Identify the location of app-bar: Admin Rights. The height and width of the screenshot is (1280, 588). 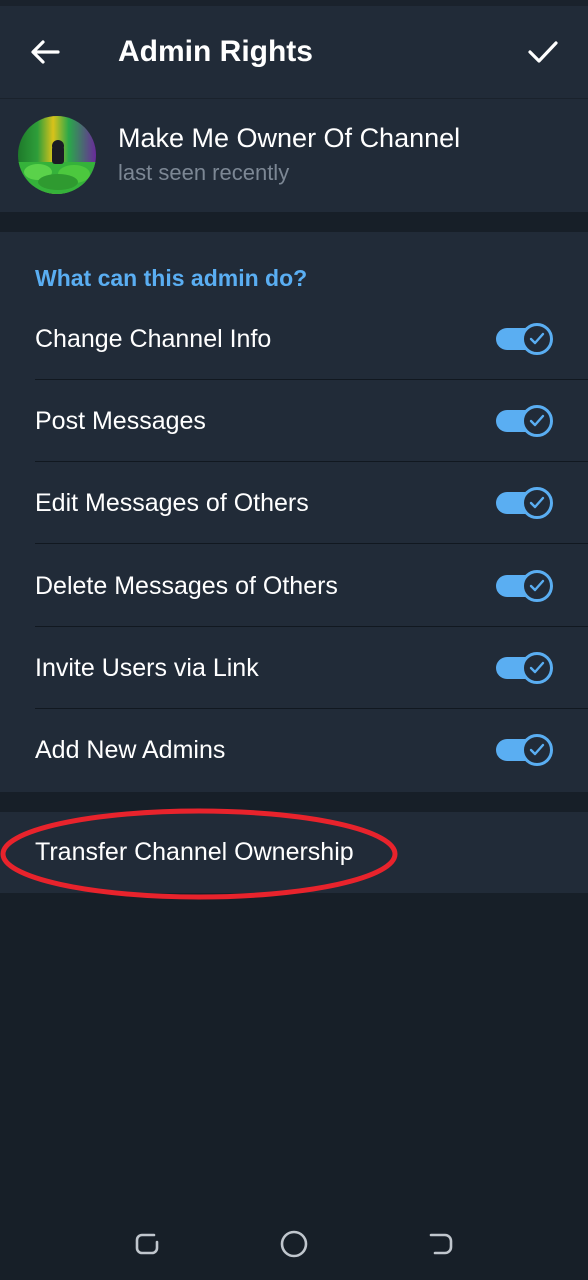
(294, 52).